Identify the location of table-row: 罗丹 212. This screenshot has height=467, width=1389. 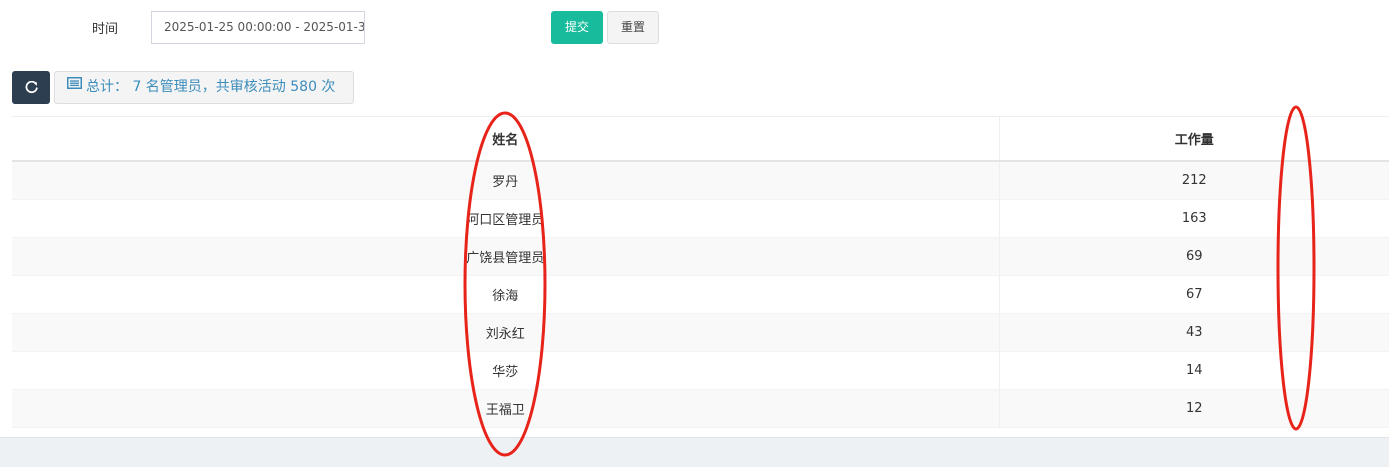
(700, 180).